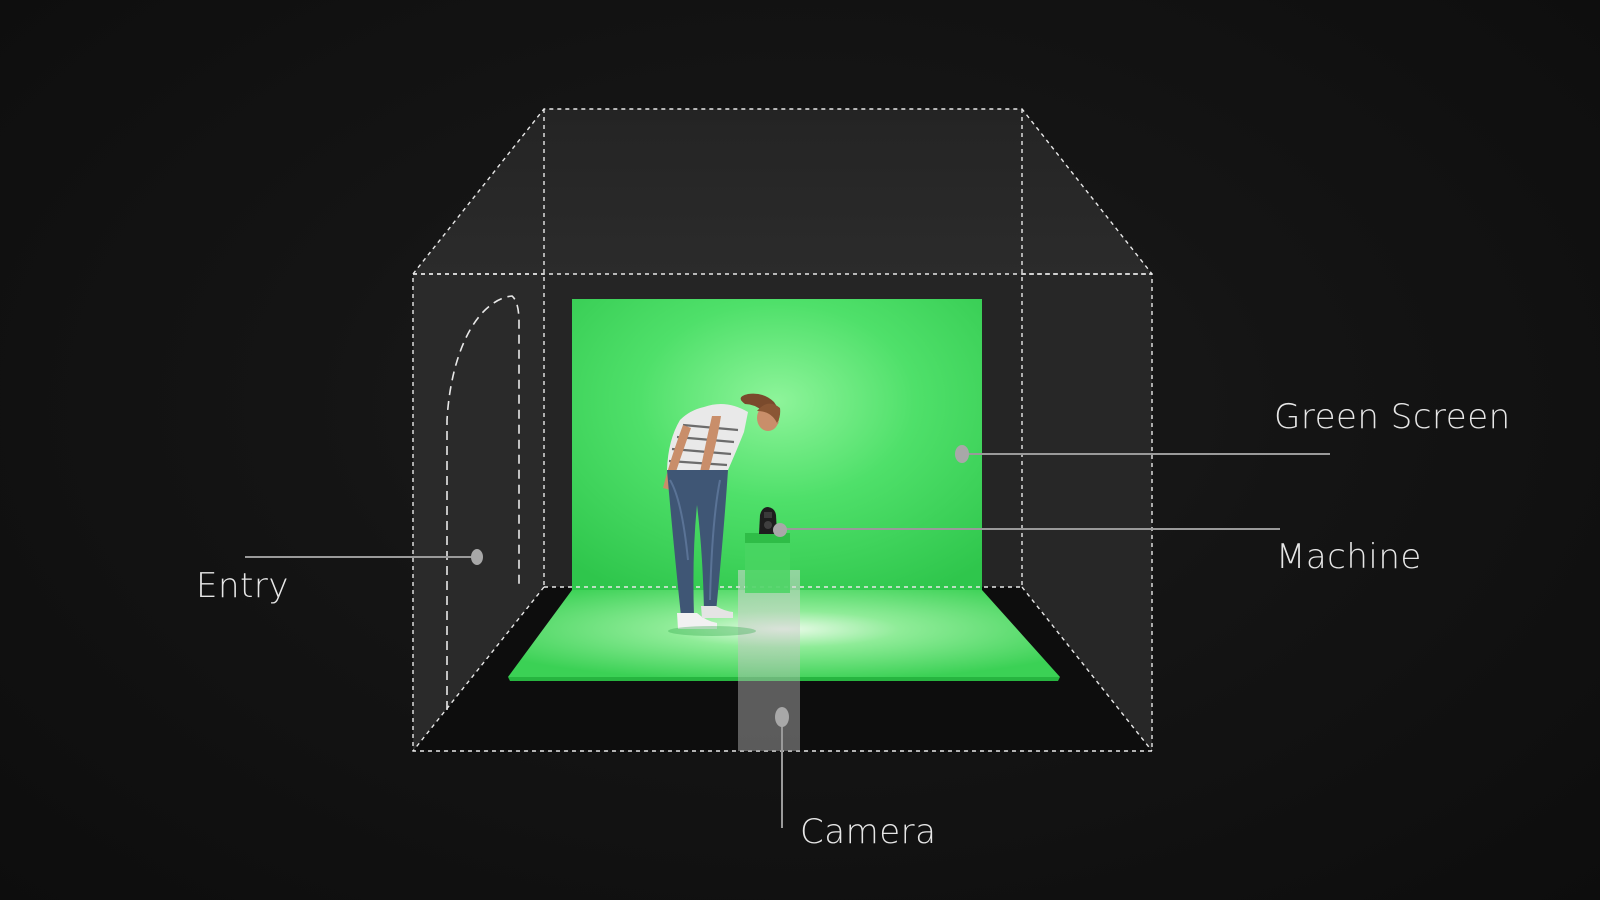  What do you see at coordinates (477, 557) in the screenshot?
I see `entry-marker-icon` at bounding box center [477, 557].